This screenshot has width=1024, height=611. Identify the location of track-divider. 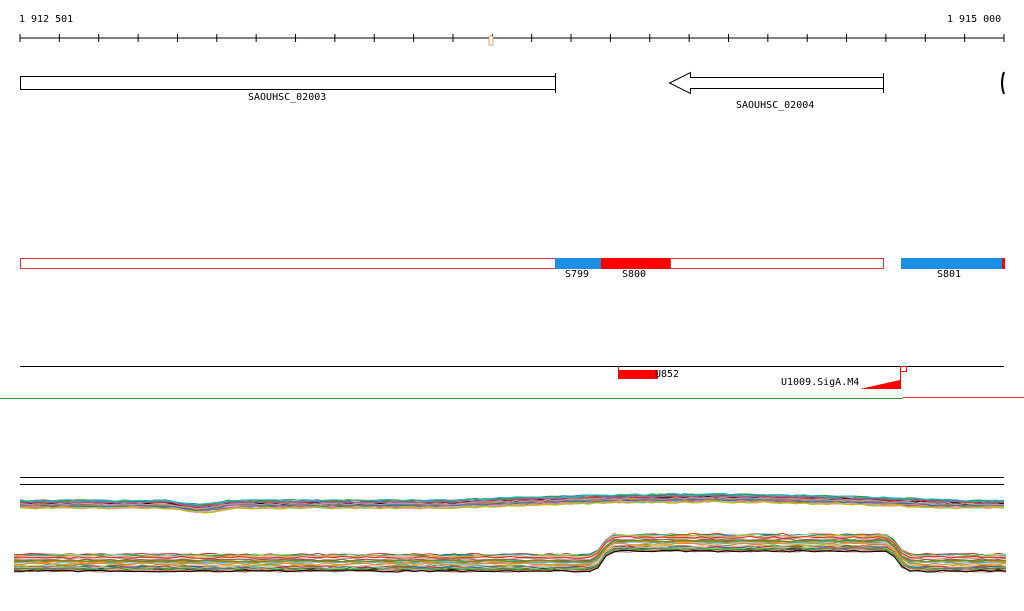
(512, 398).